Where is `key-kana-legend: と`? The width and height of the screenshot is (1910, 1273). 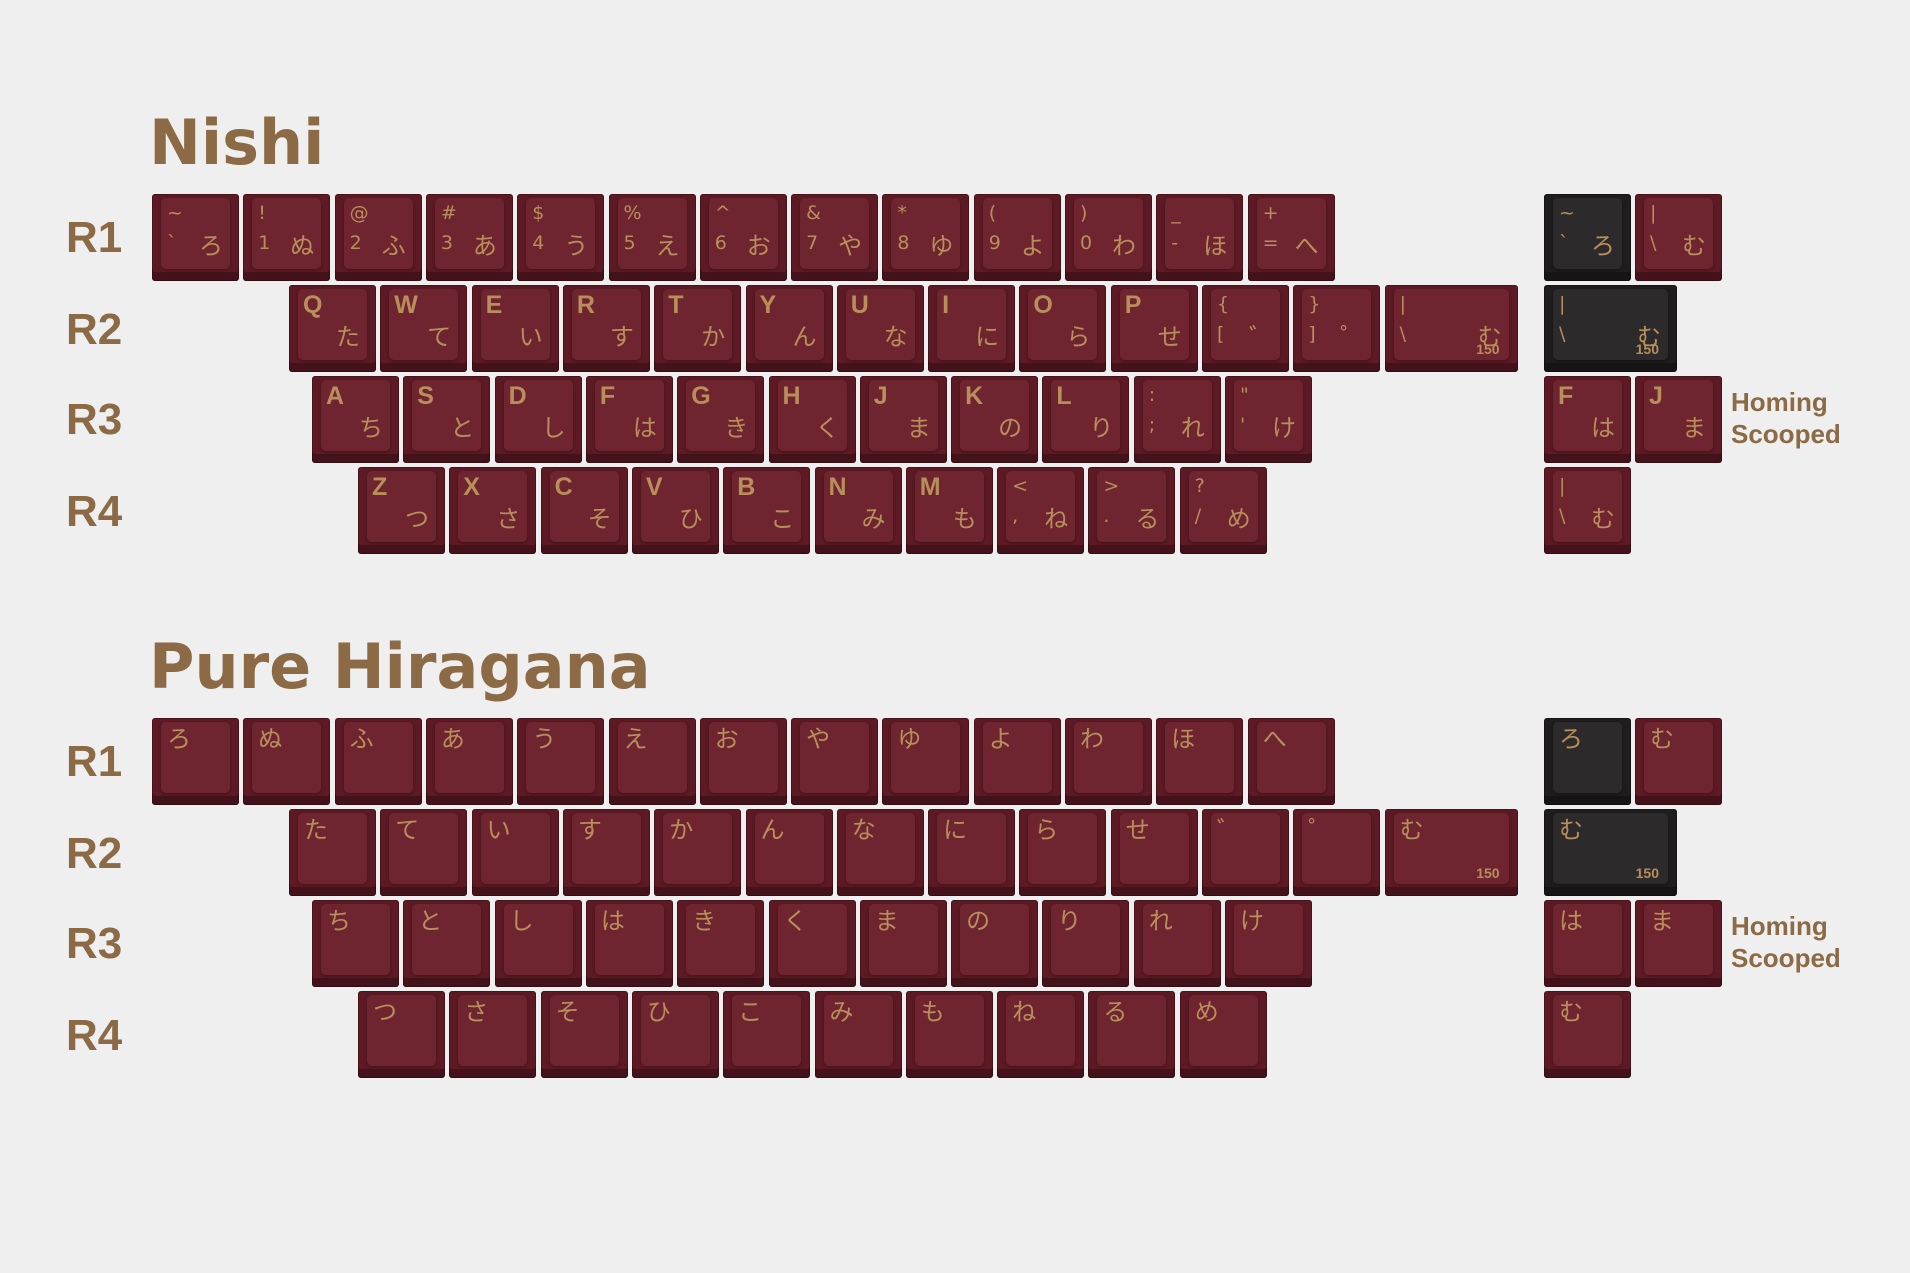
key-kana-legend: と is located at coordinates (462, 428).